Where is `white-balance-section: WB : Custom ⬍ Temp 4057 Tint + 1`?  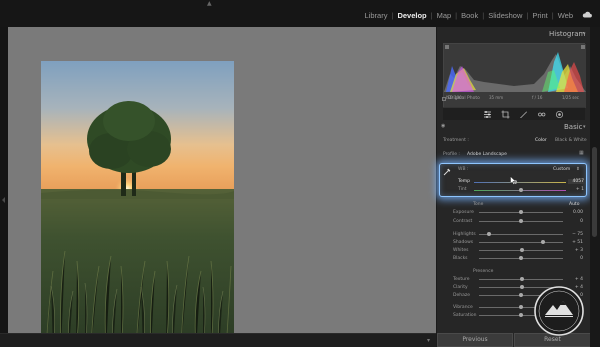
white-balance-section: WB : Custom ⬍ Temp 4057 Tint + 1 is located at coordinates (513, 180).